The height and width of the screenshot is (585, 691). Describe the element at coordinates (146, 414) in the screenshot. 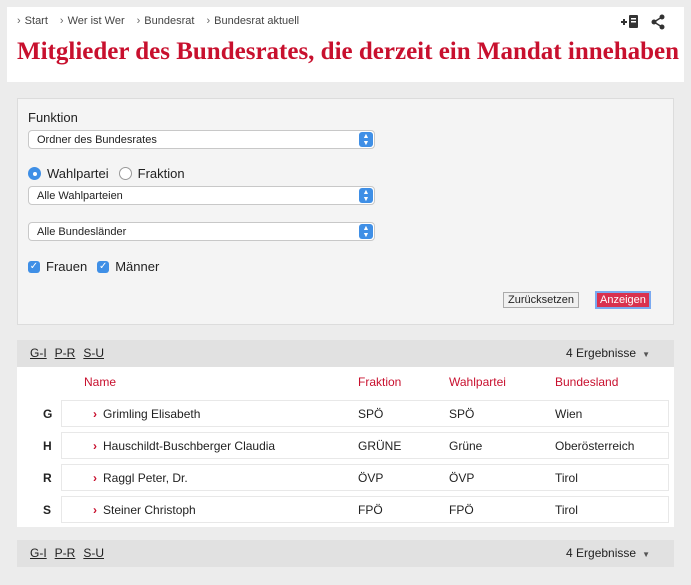

I see `member-name-link: Grimling Elisabeth` at that location.